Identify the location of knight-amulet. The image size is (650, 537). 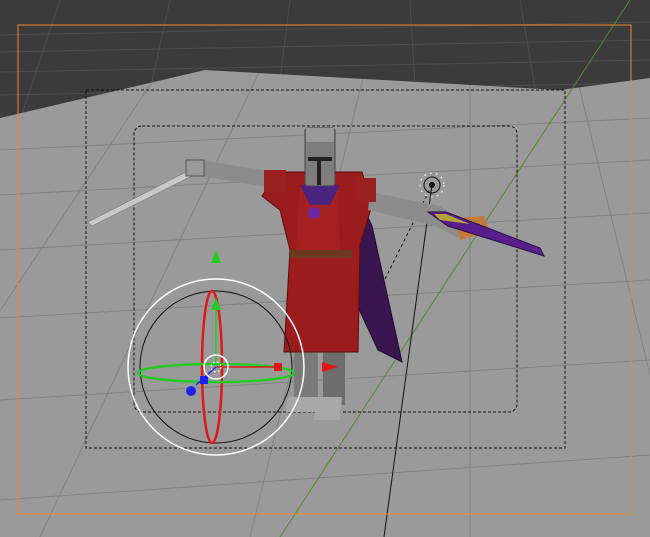
(314, 213).